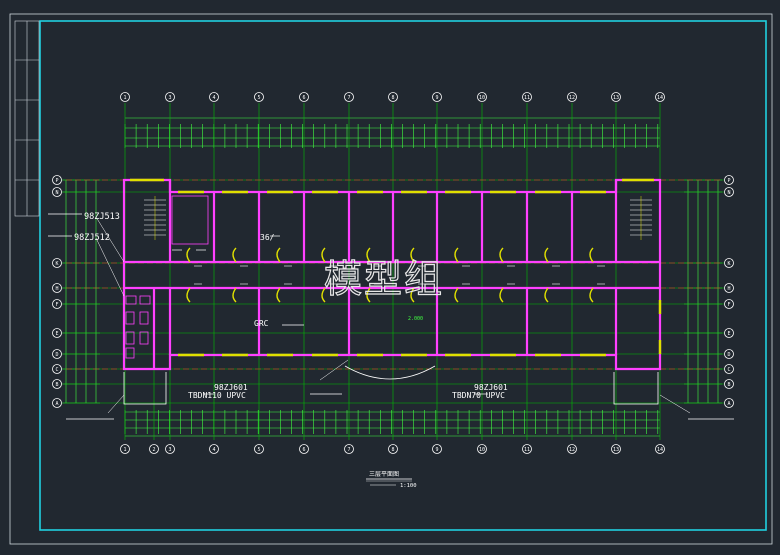 This screenshot has width=780, height=555. I want to click on stair-left, so click(155, 218).